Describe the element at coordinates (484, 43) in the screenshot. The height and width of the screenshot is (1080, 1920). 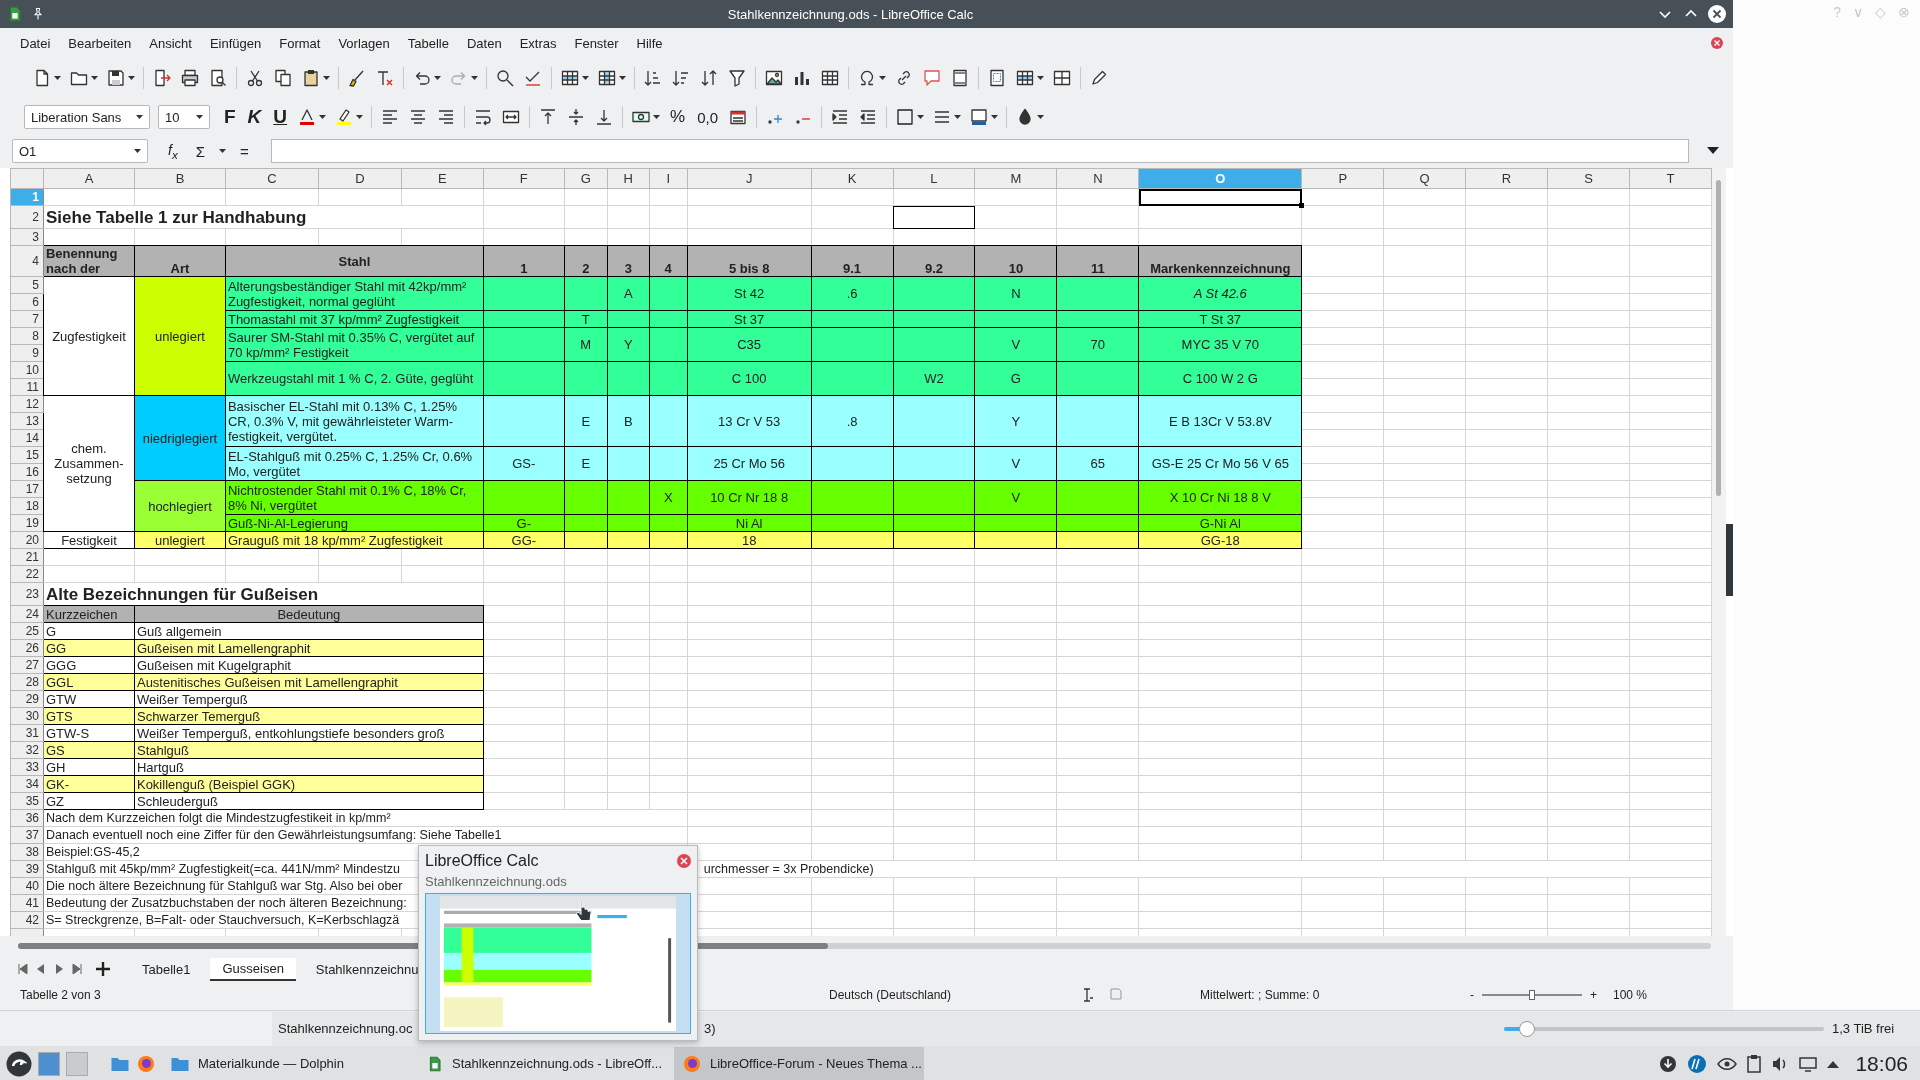
I see `menu-item: Daten` at that location.